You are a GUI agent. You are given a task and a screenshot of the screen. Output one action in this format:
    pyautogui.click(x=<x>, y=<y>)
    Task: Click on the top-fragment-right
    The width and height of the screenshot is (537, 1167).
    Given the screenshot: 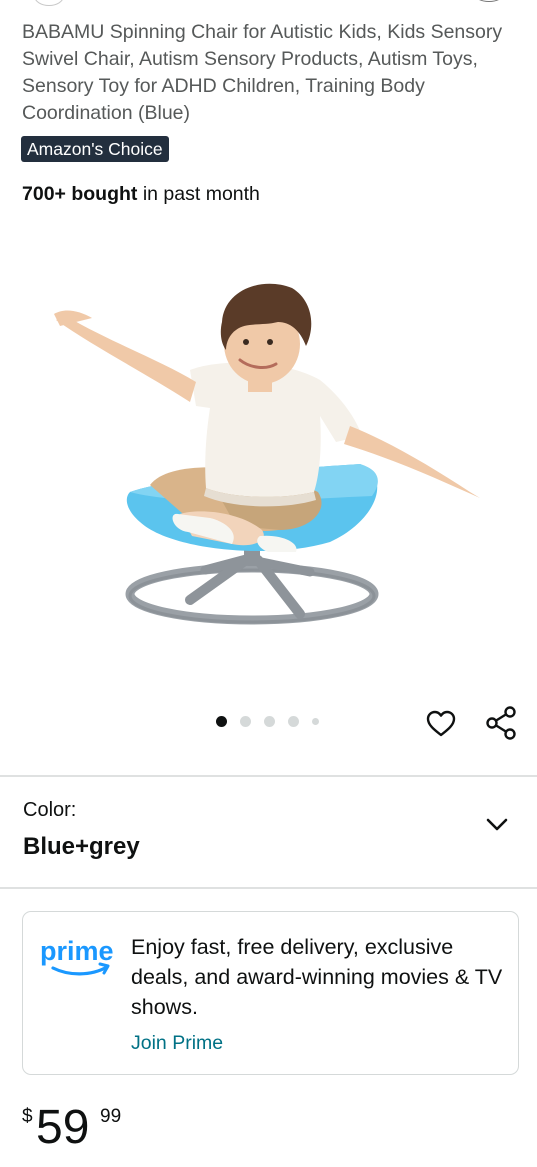 What is the action you would take?
    pyautogui.click(x=489, y=1)
    